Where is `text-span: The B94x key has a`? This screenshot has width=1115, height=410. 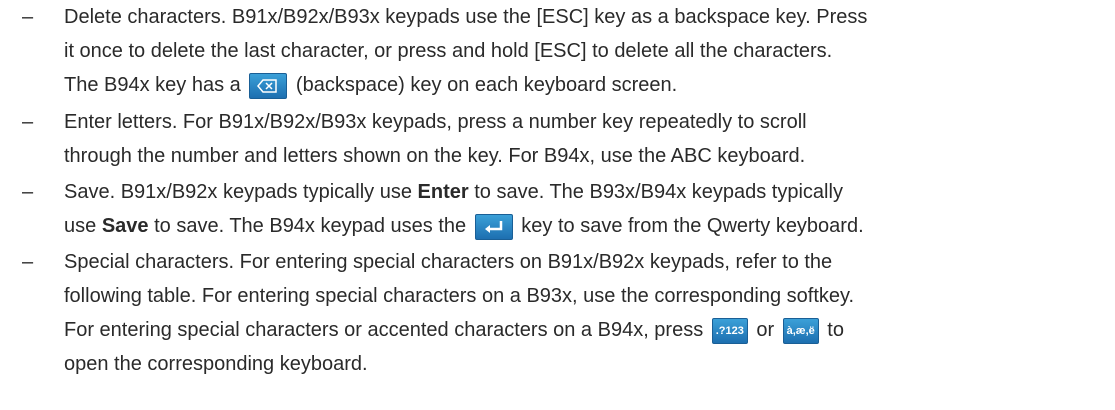
text-span: The B94x key has a is located at coordinates (152, 85).